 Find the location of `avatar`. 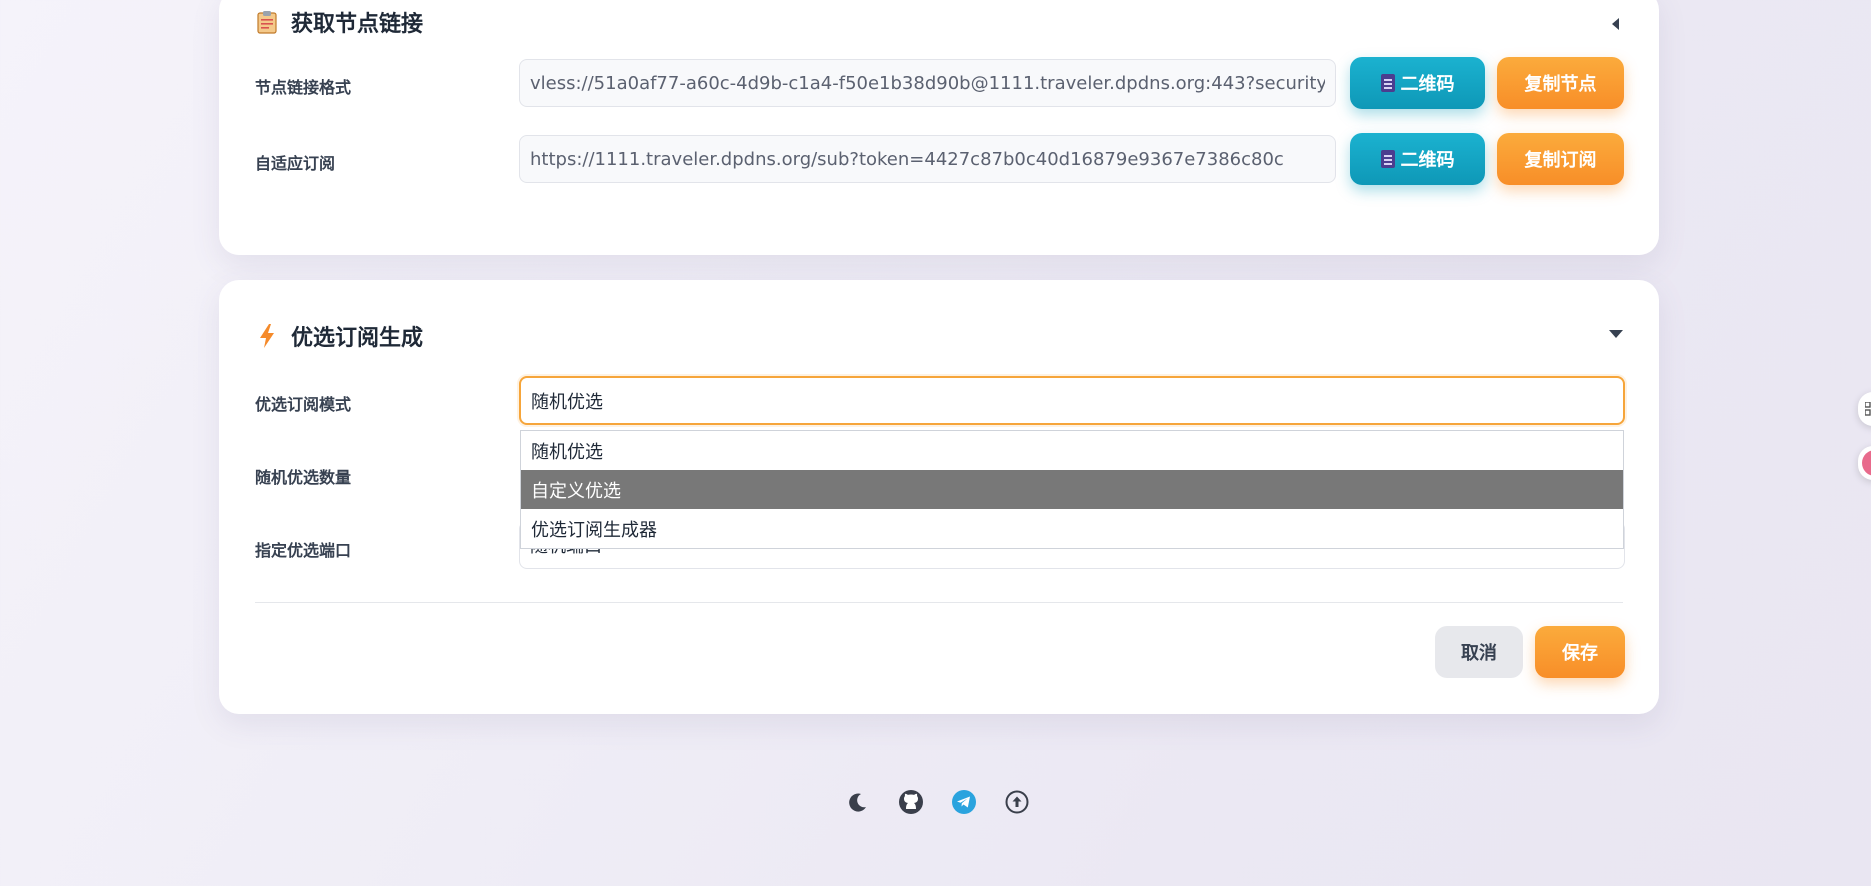

avatar is located at coordinates (1866, 463).